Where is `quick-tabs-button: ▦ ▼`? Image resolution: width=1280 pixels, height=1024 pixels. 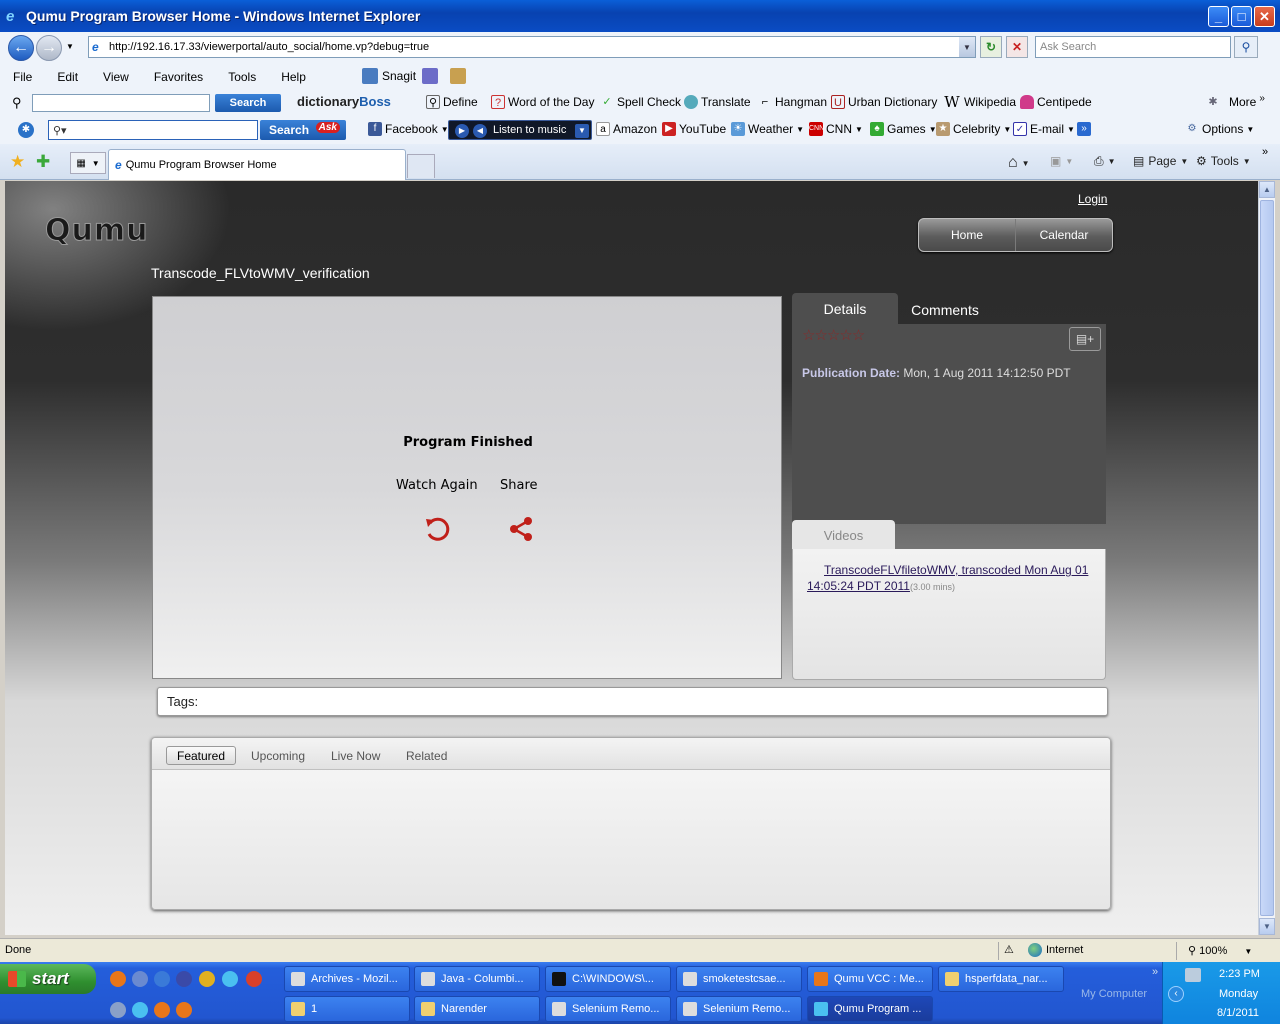 quick-tabs-button: ▦ ▼ is located at coordinates (88, 163).